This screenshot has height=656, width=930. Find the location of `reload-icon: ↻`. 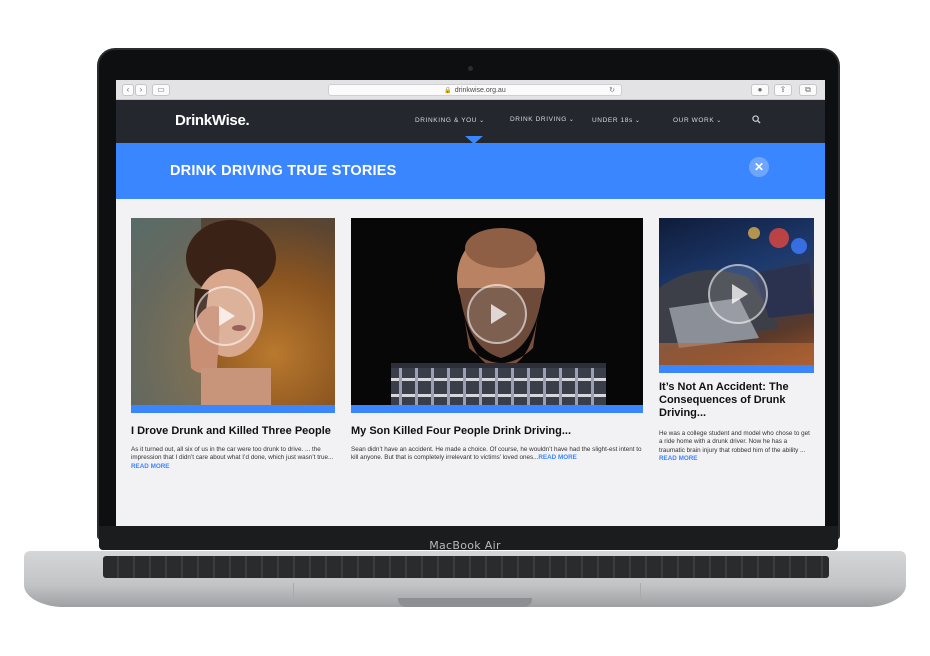

reload-icon: ↻ is located at coordinates (612, 90).